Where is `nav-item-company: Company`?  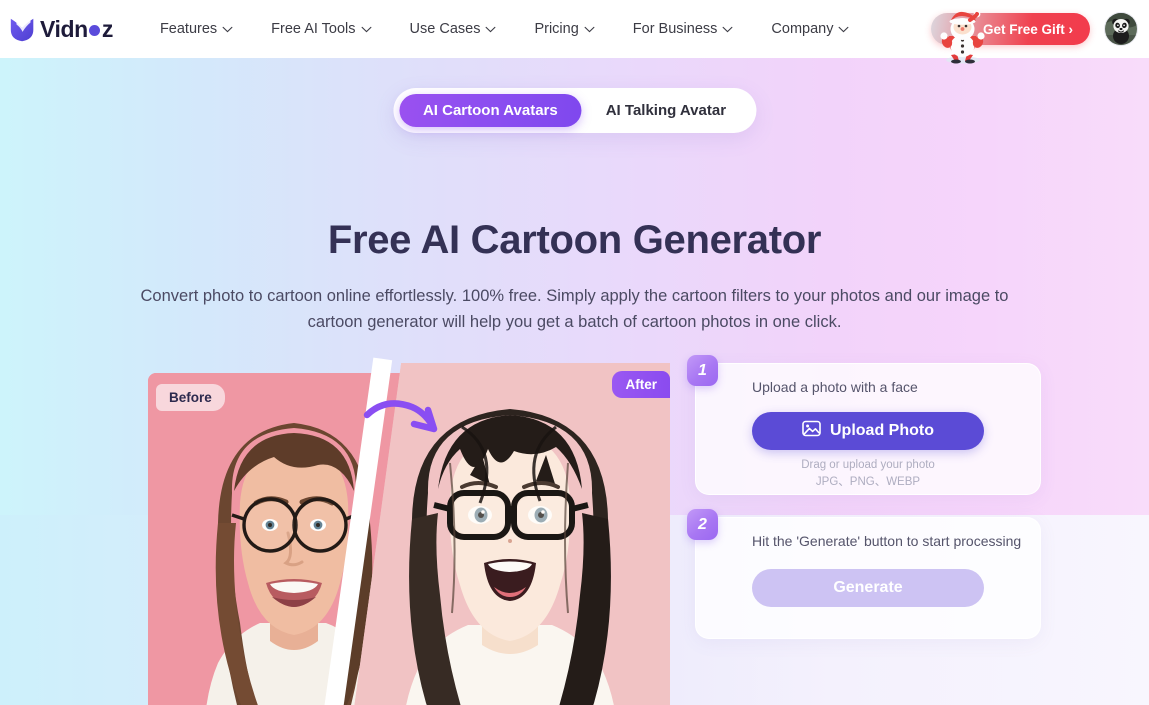
nav-item-company: Company is located at coordinates (810, 29).